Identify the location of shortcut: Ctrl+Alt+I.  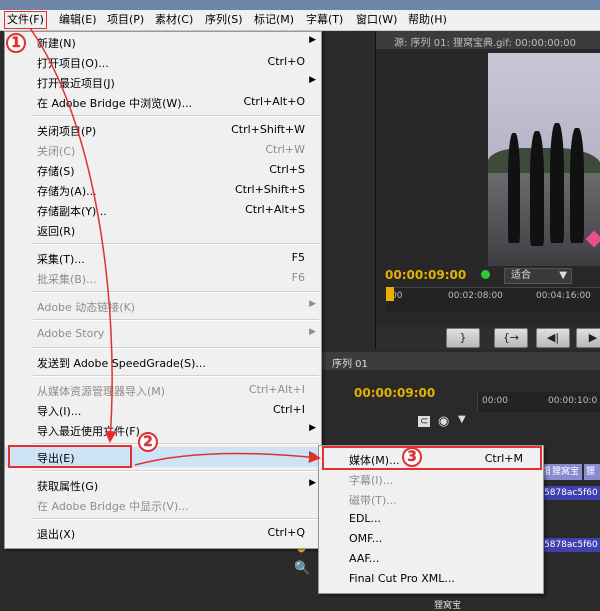
(276, 389).